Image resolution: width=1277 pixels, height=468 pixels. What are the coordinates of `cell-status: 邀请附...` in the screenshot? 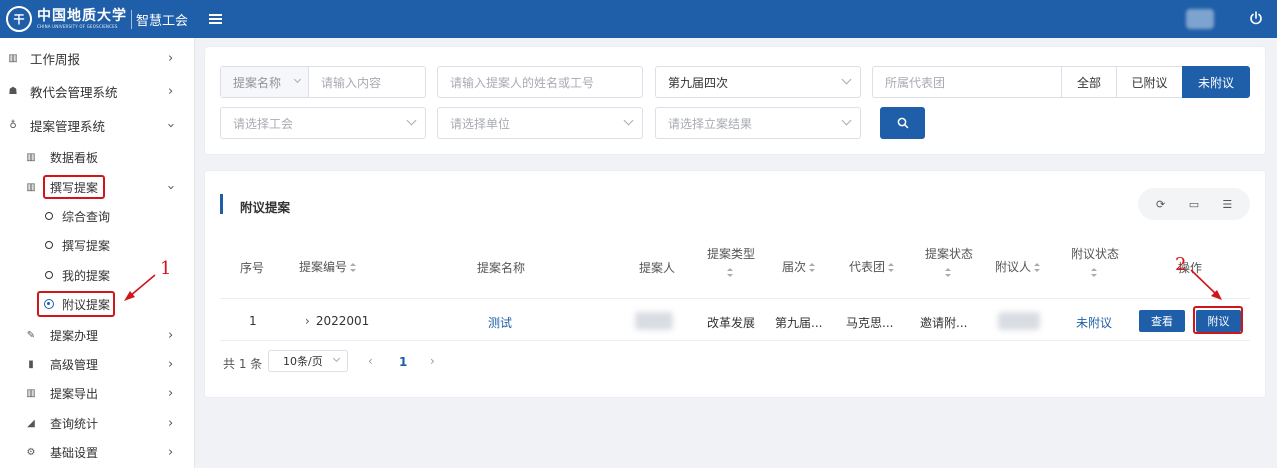 It's located at (944, 323).